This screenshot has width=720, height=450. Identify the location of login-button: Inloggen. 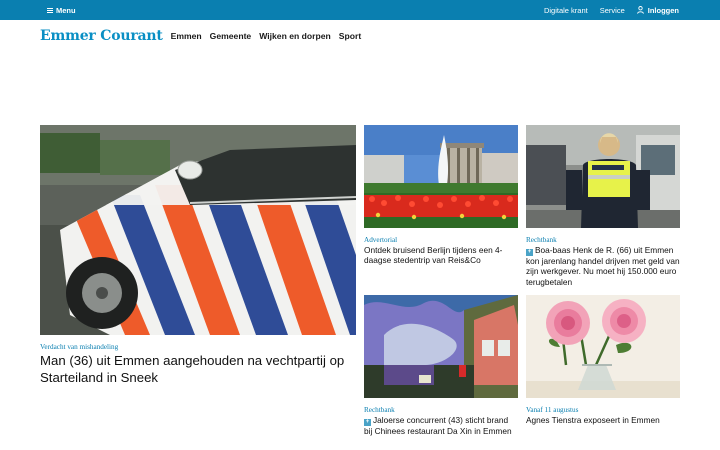
(657, 10).